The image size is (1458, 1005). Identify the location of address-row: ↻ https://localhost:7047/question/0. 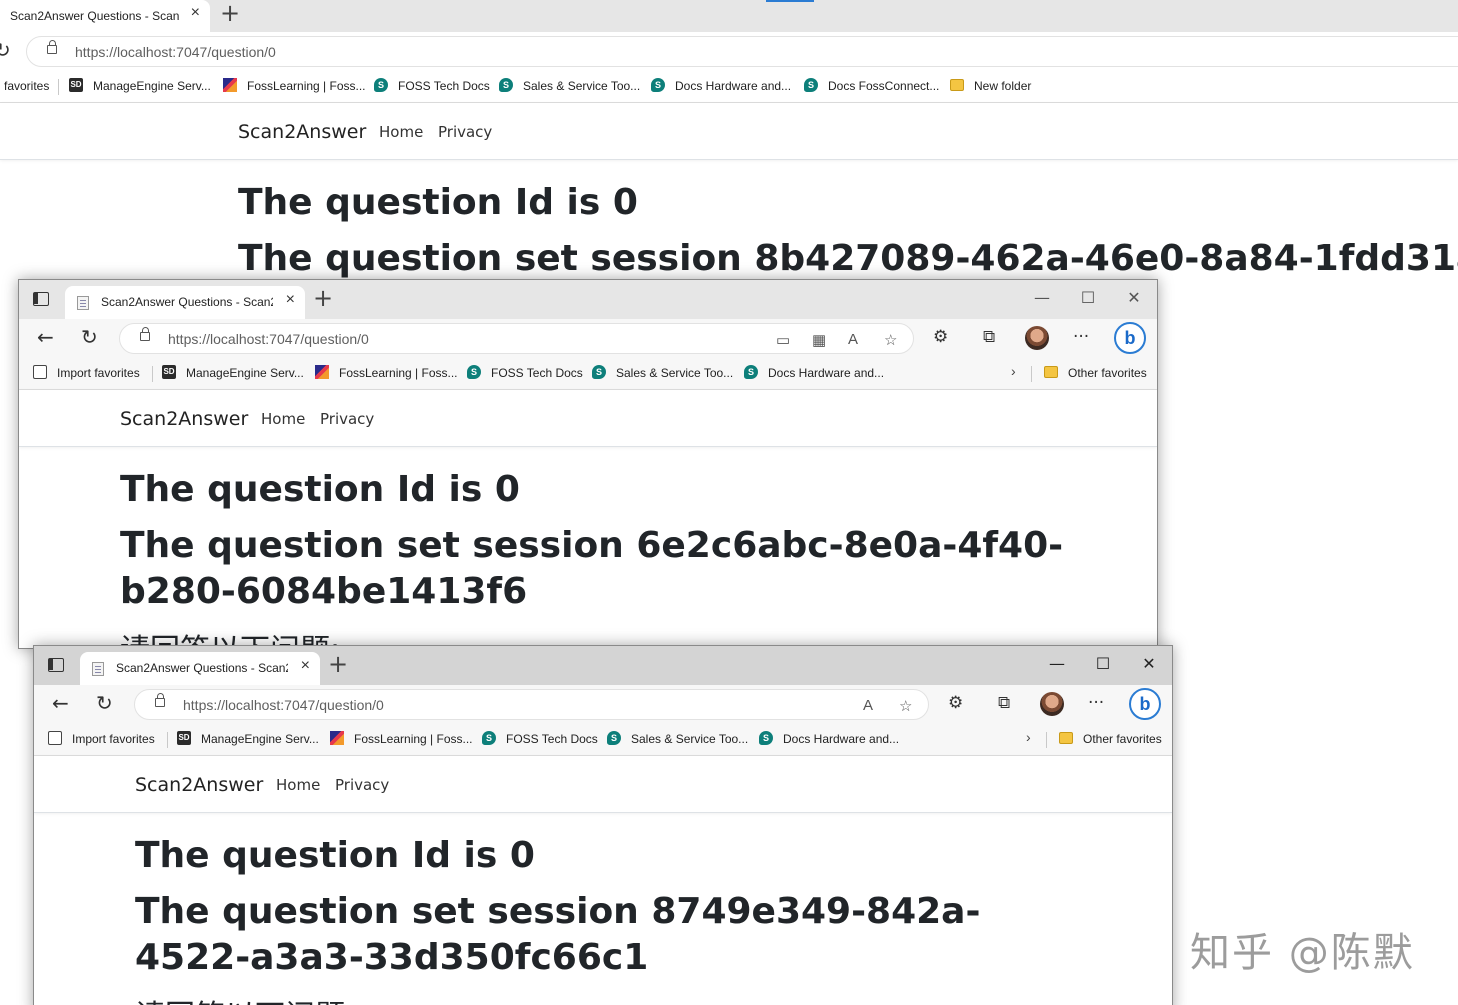
(729, 51).